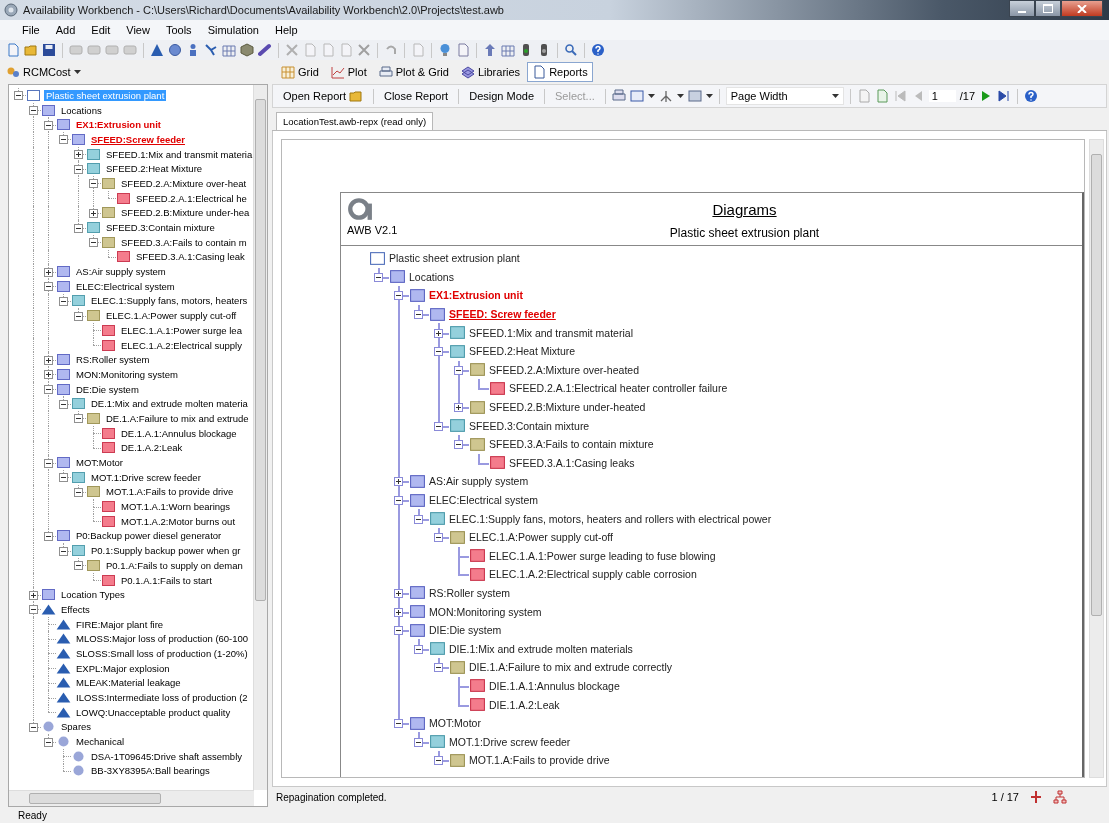 Image resolution: width=1109 pixels, height=823 pixels. I want to click on tree-item: MOT.1.A:Fails to provide drive, so click(170, 492).